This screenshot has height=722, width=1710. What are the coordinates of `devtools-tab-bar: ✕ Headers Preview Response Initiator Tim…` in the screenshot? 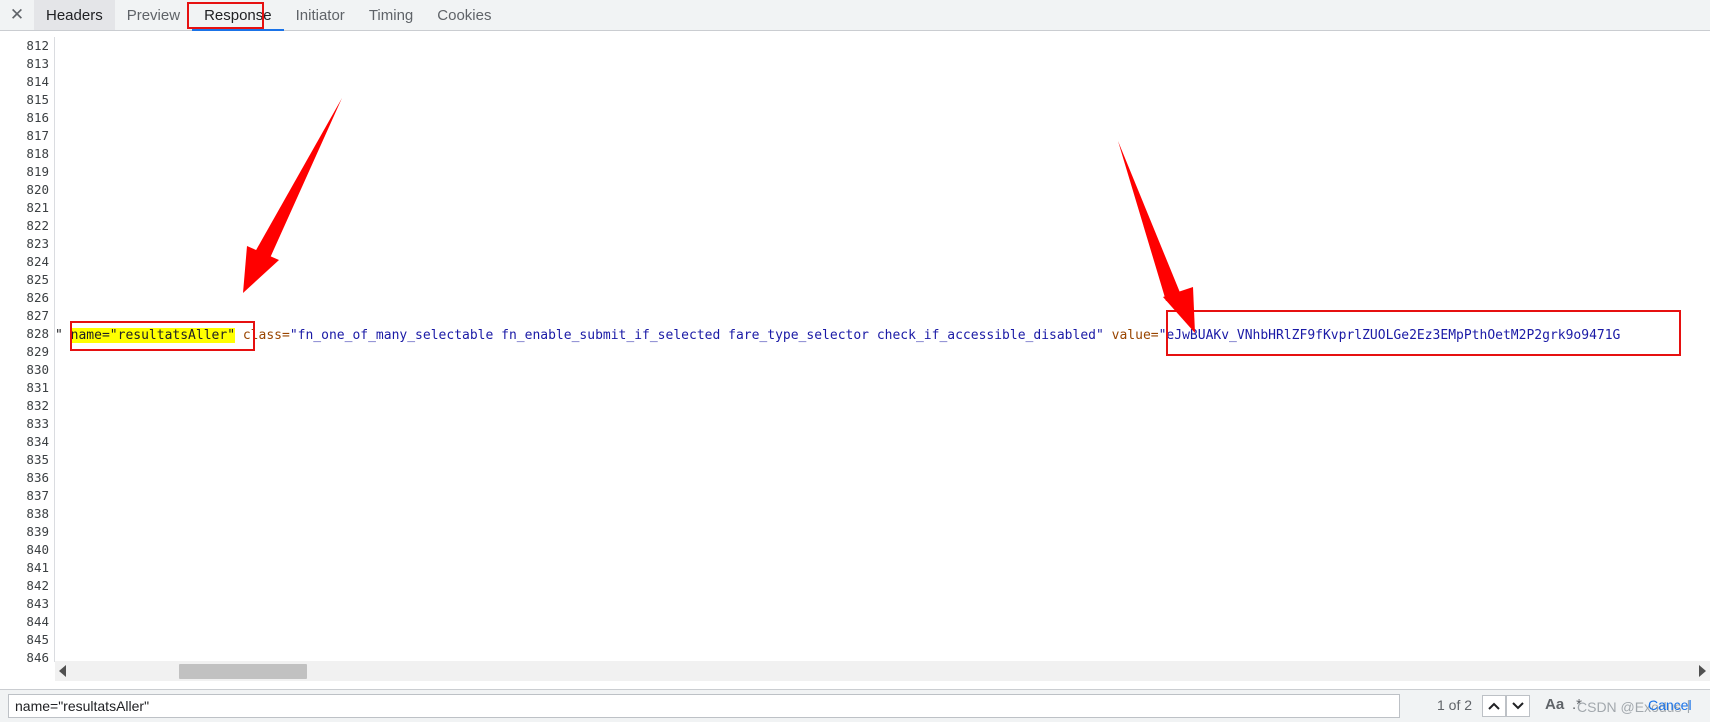 It's located at (855, 15).